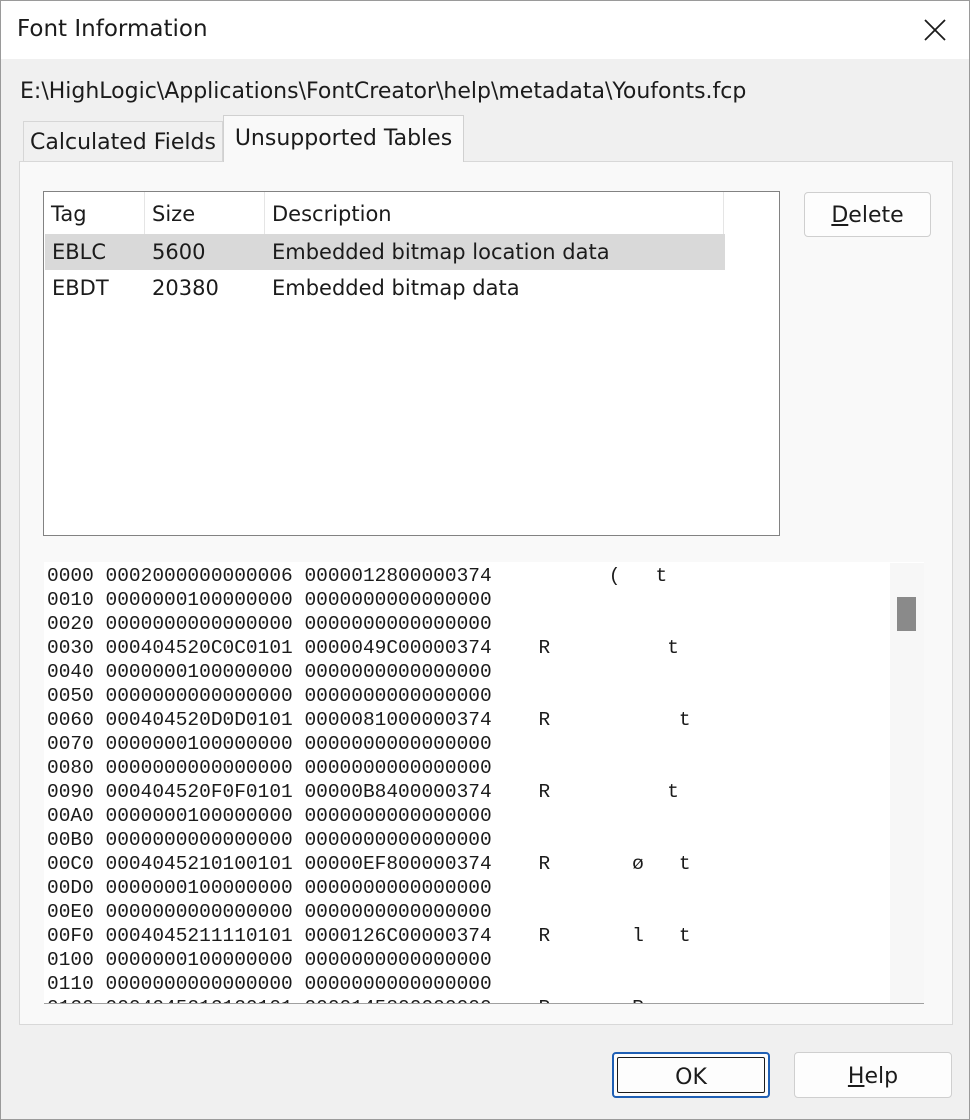 The image size is (970, 1120). I want to click on cell-size: 5600, so click(179, 252).